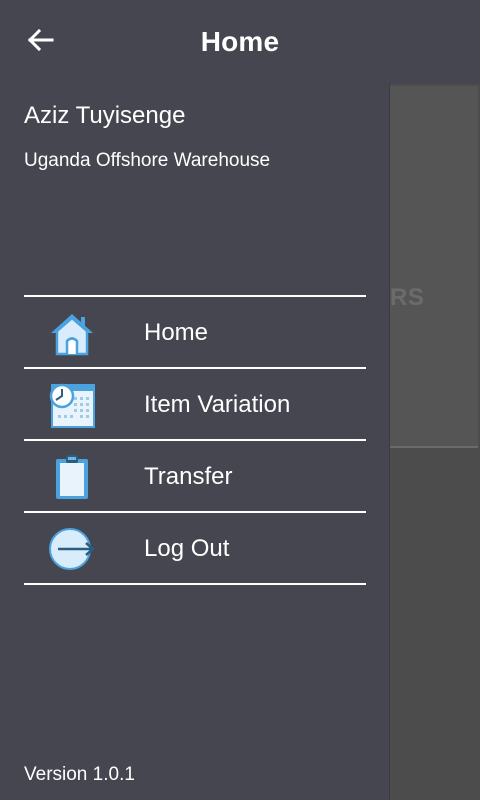 This screenshot has width=480, height=800. Describe the element at coordinates (79, 774) in the screenshot. I see `app-version: Version 1.0.1` at that location.